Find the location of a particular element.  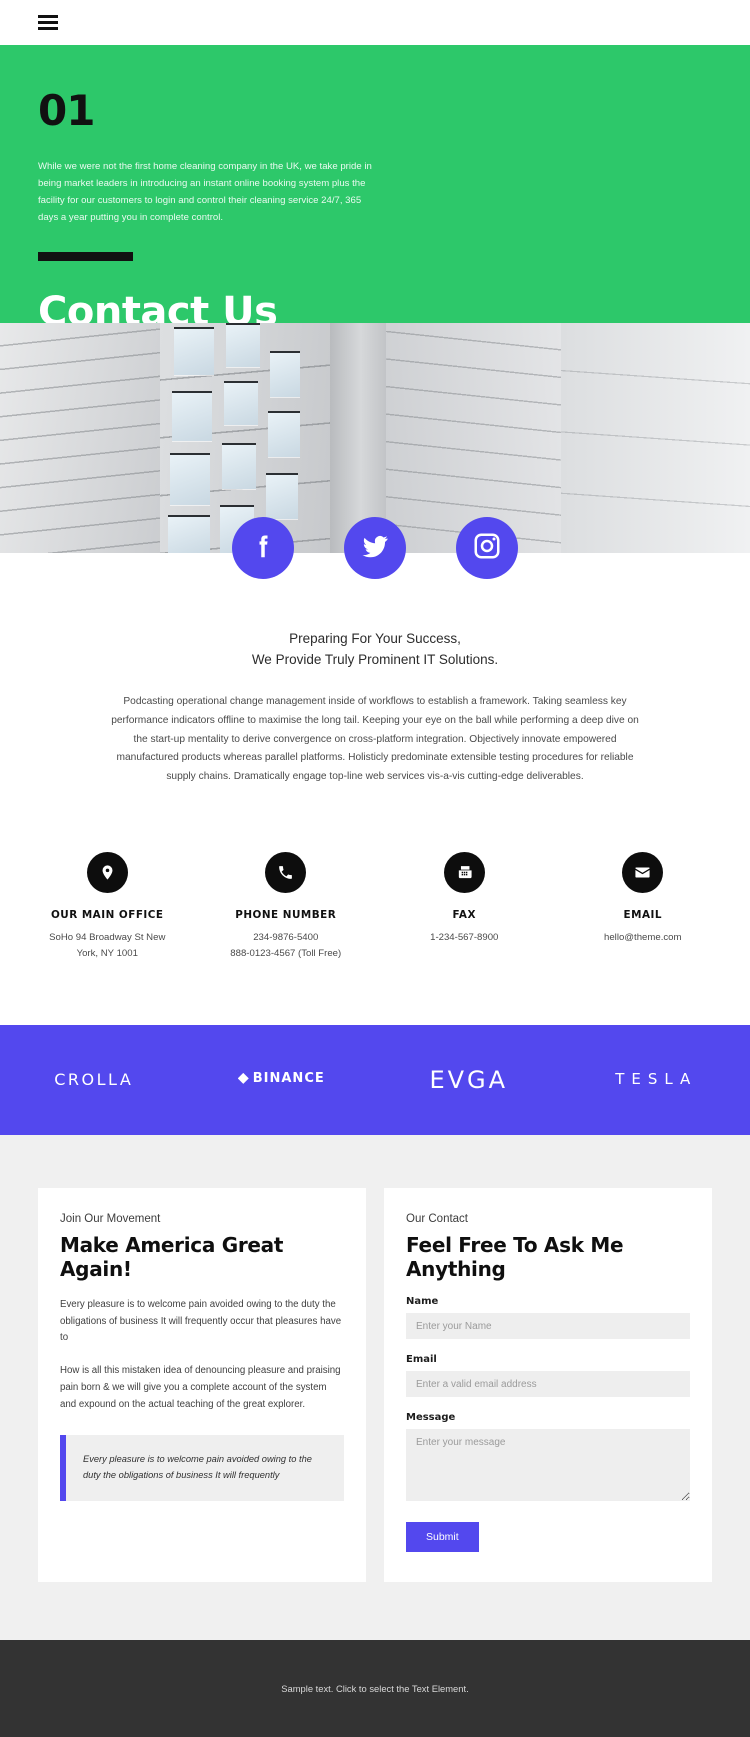

facebook-icon is located at coordinates (263, 548).